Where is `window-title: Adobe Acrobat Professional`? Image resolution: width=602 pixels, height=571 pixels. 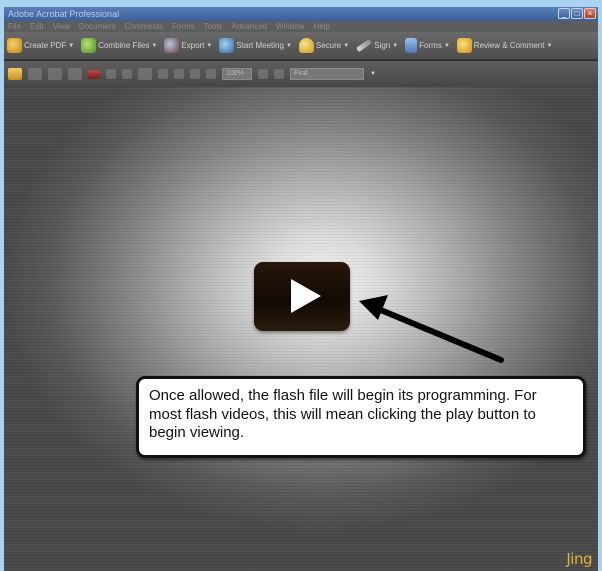 window-title: Adobe Acrobat Professional is located at coordinates (64, 14).